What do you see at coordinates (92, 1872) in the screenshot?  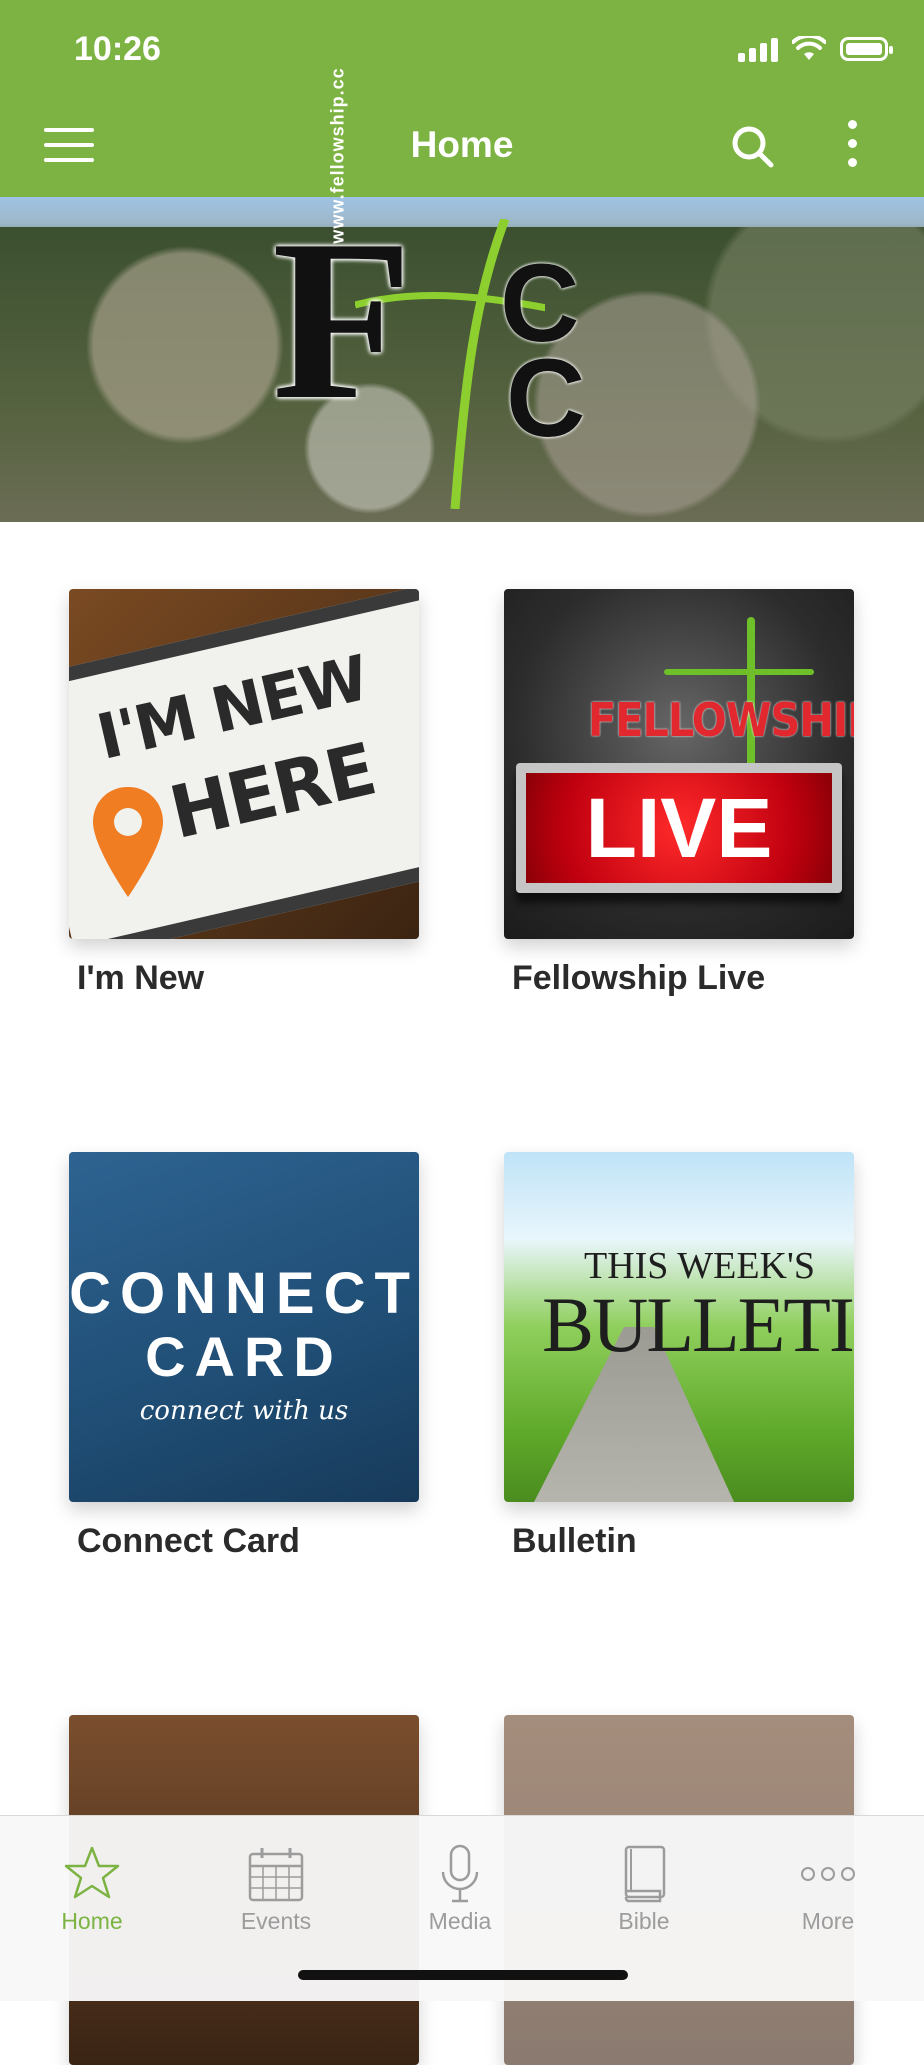 I see `star-icon` at bounding box center [92, 1872].